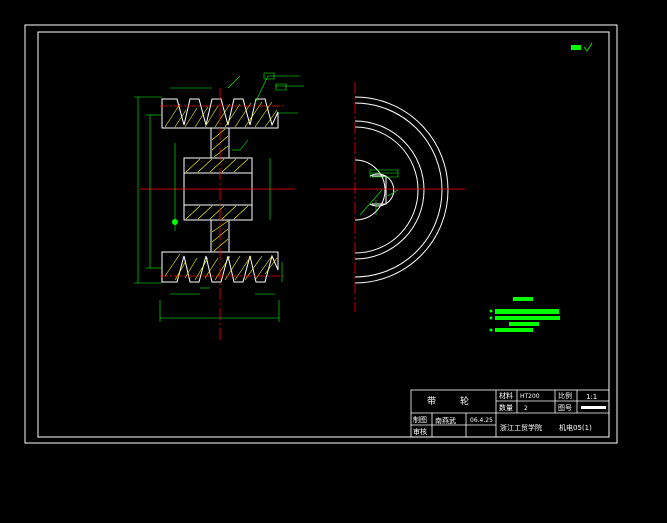  I want to click on drawn-label: 制图, so click(420, 419).